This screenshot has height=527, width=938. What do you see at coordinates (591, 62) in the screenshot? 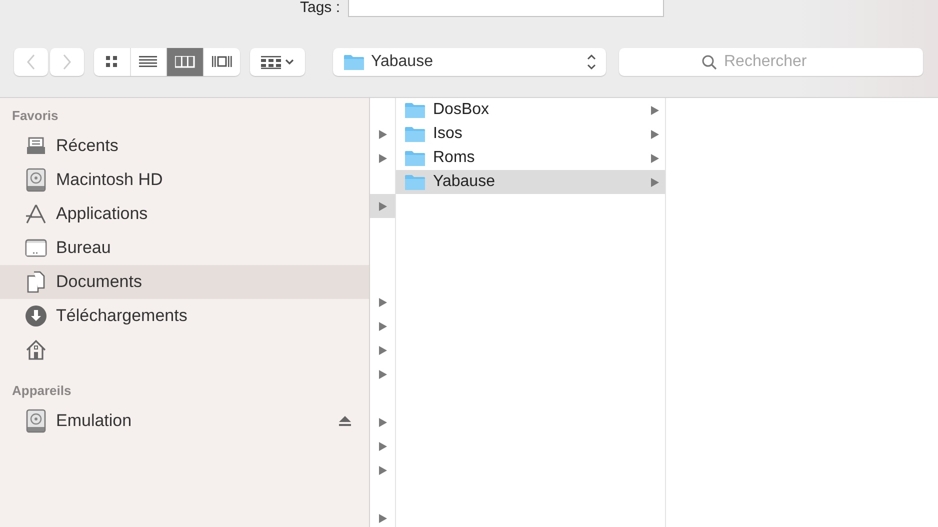
I see `up-down-icon` at bounding box center [591, 62].